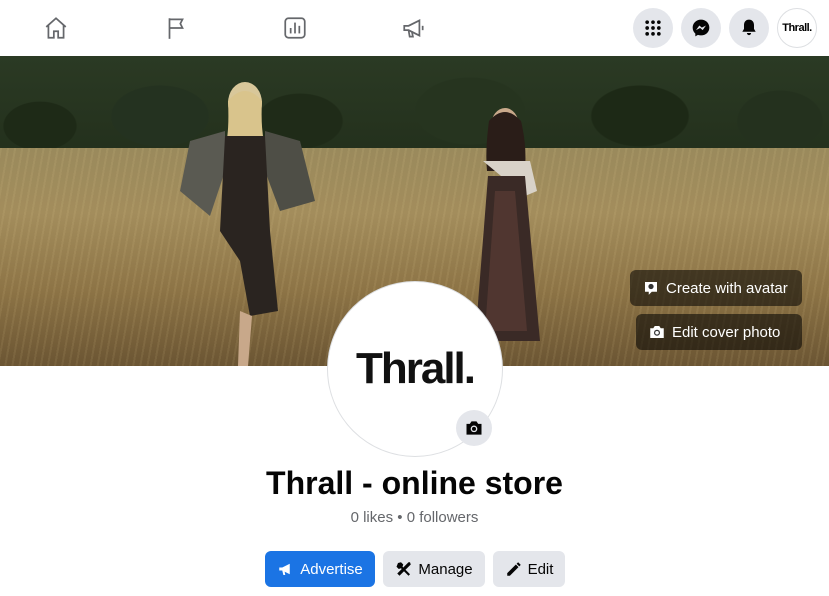  Describe the element at coordinates (651, 288) in the screenshot. I see `avatar-icon` at that location.